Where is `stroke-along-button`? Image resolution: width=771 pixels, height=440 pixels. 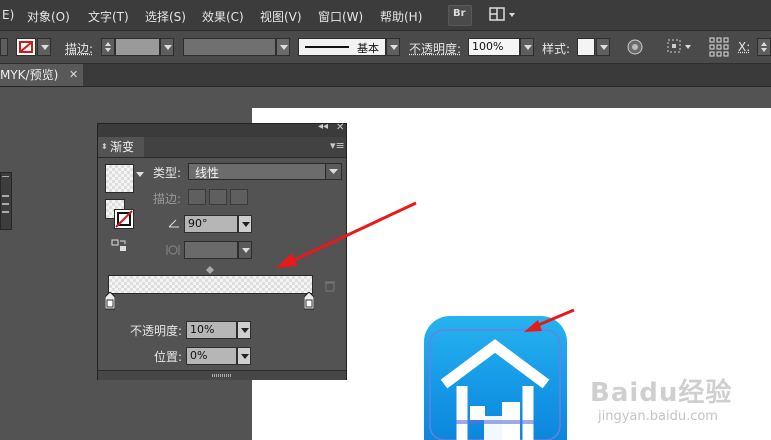 stroke-along-button is located at coordinates (218, 197).